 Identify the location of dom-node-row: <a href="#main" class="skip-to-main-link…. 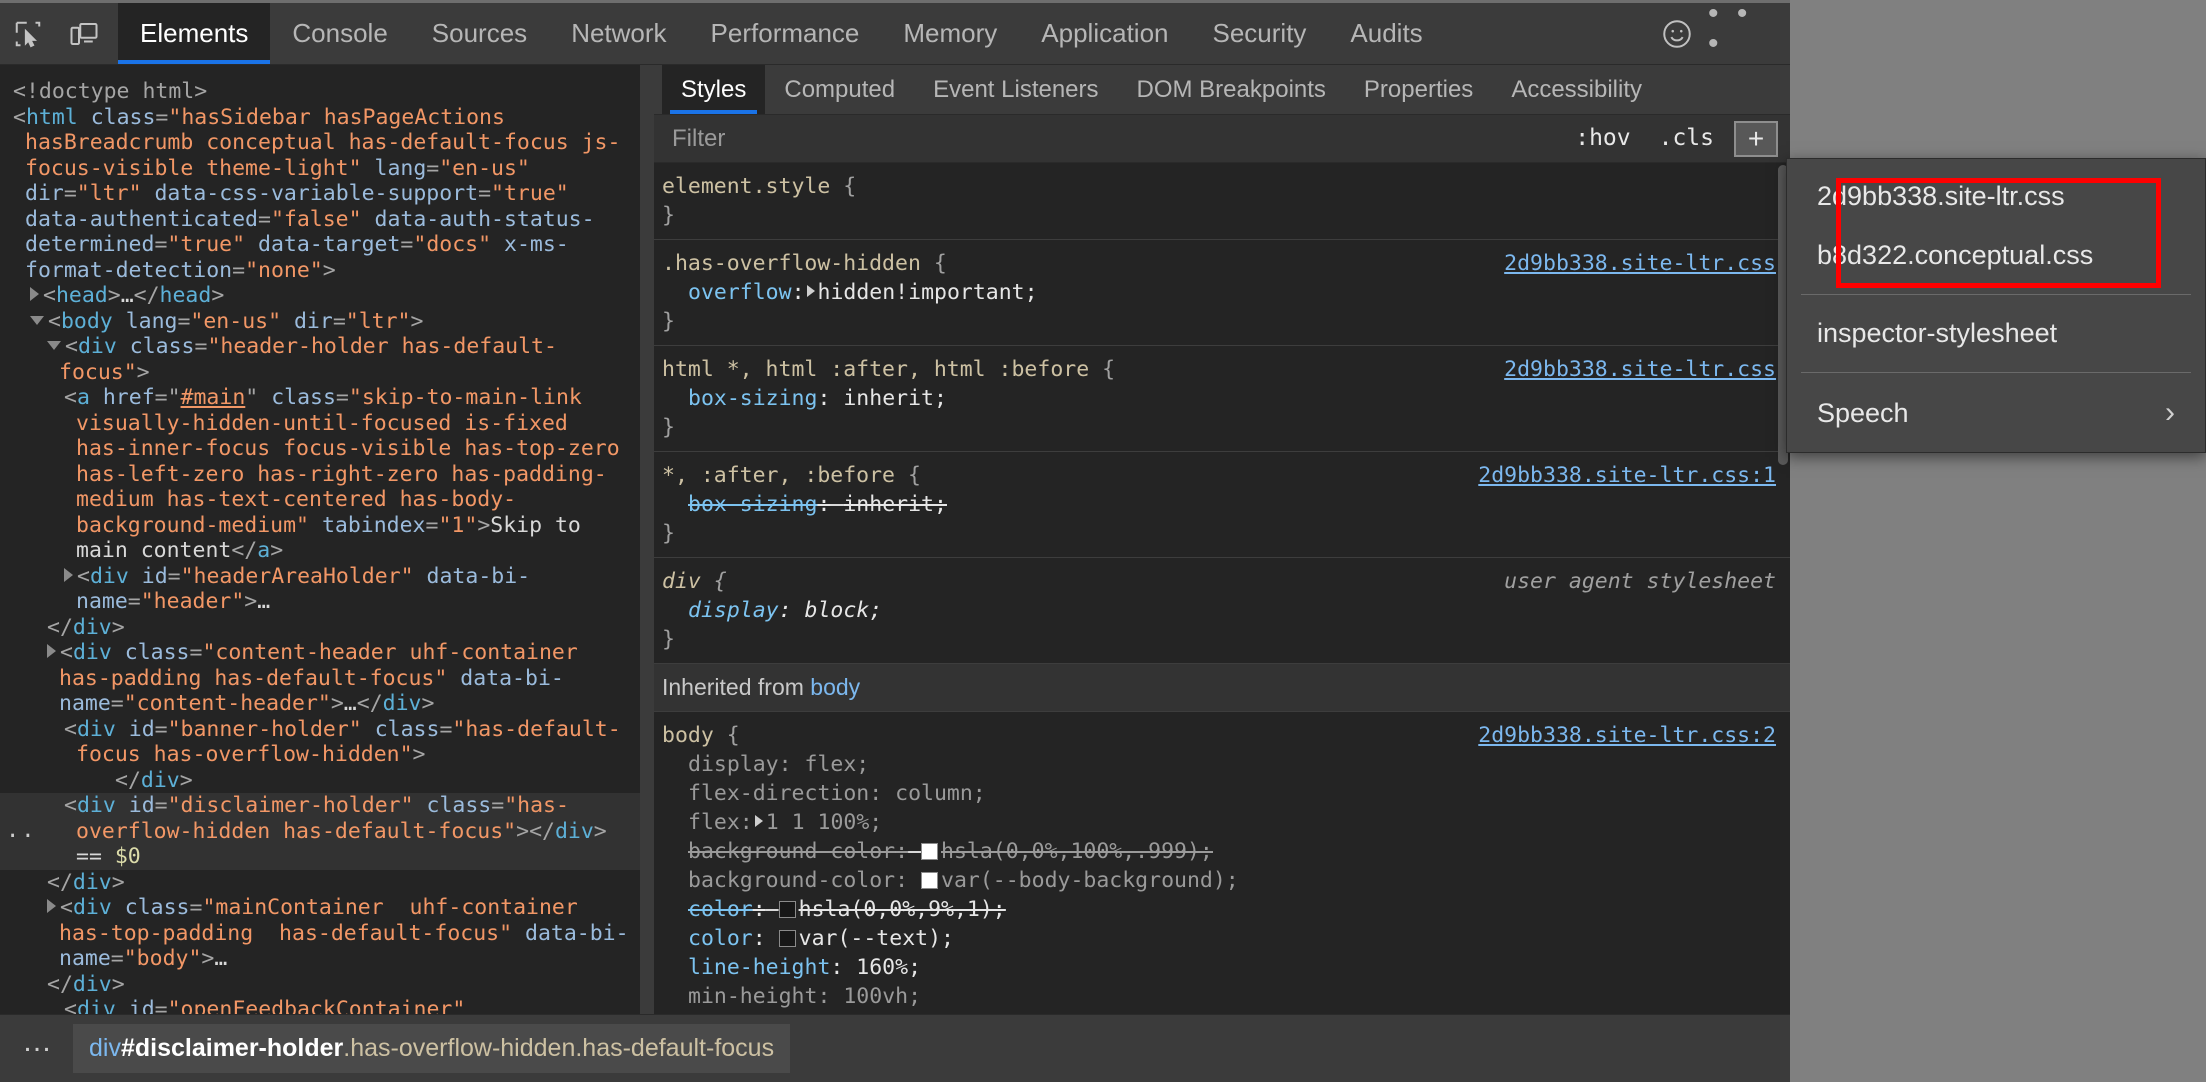
(320, 474).